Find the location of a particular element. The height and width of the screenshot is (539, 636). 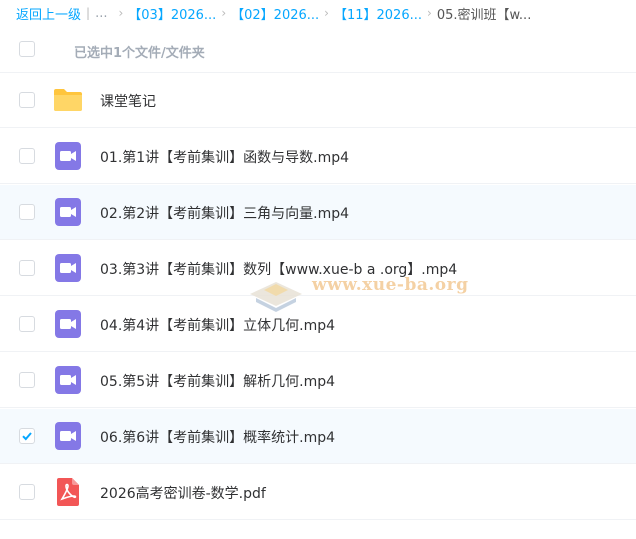

file-name: 2026高考密训卷-数学.pdf is located at coordinates (183, 493).